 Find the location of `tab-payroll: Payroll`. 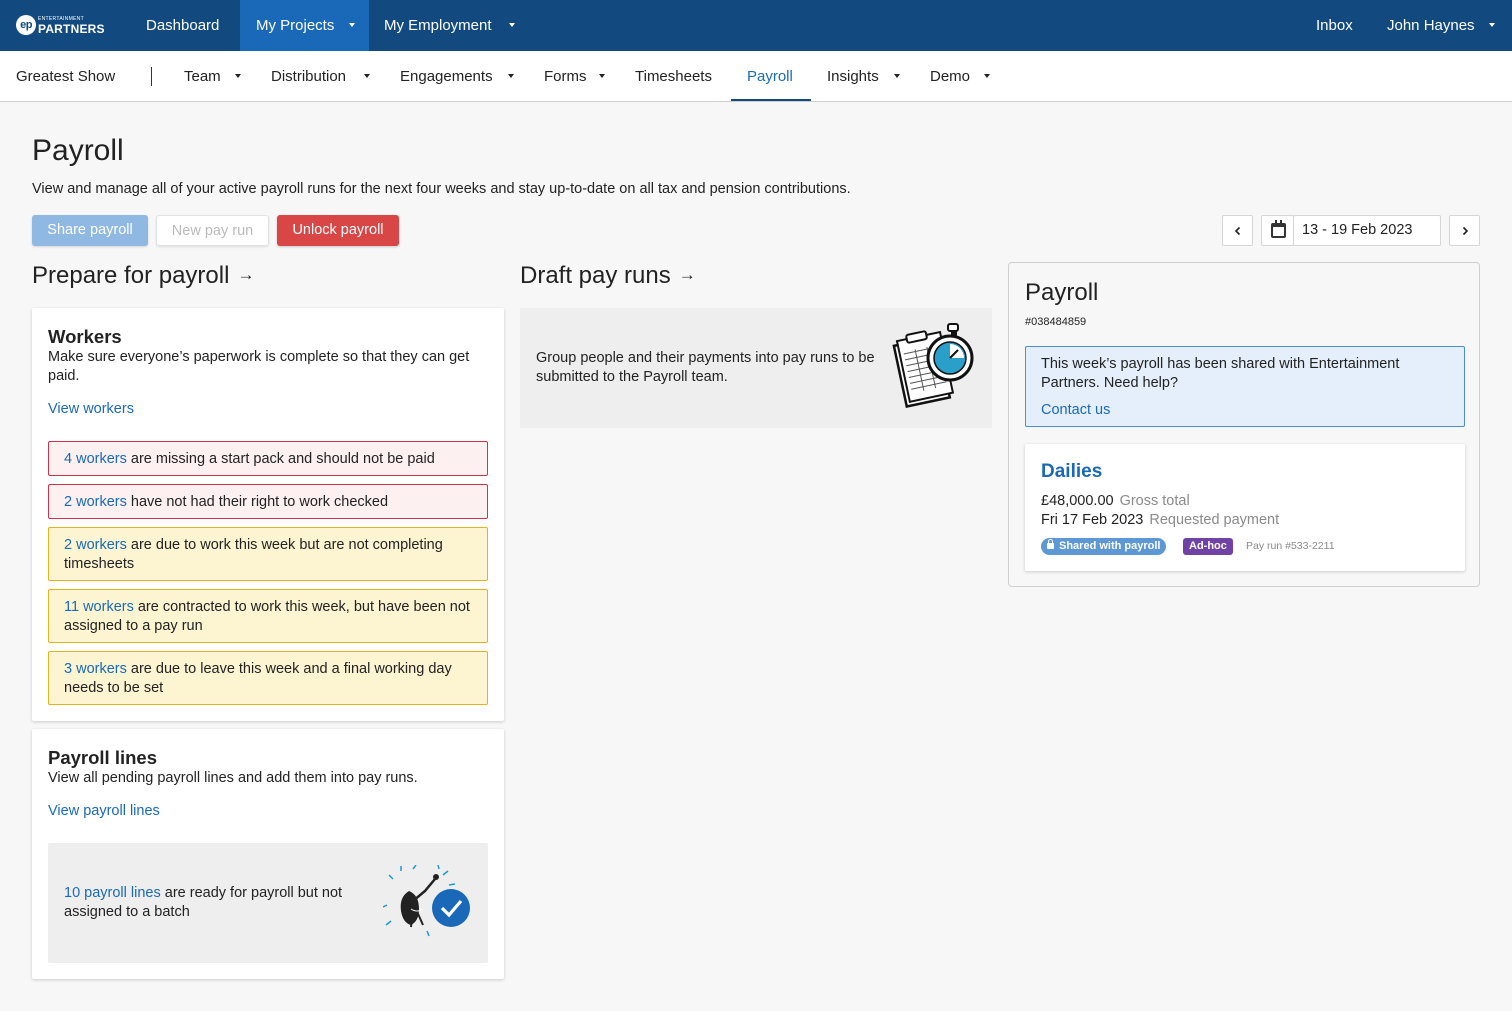

tab-payroll: Payroll is located at coordinates (771, 76).